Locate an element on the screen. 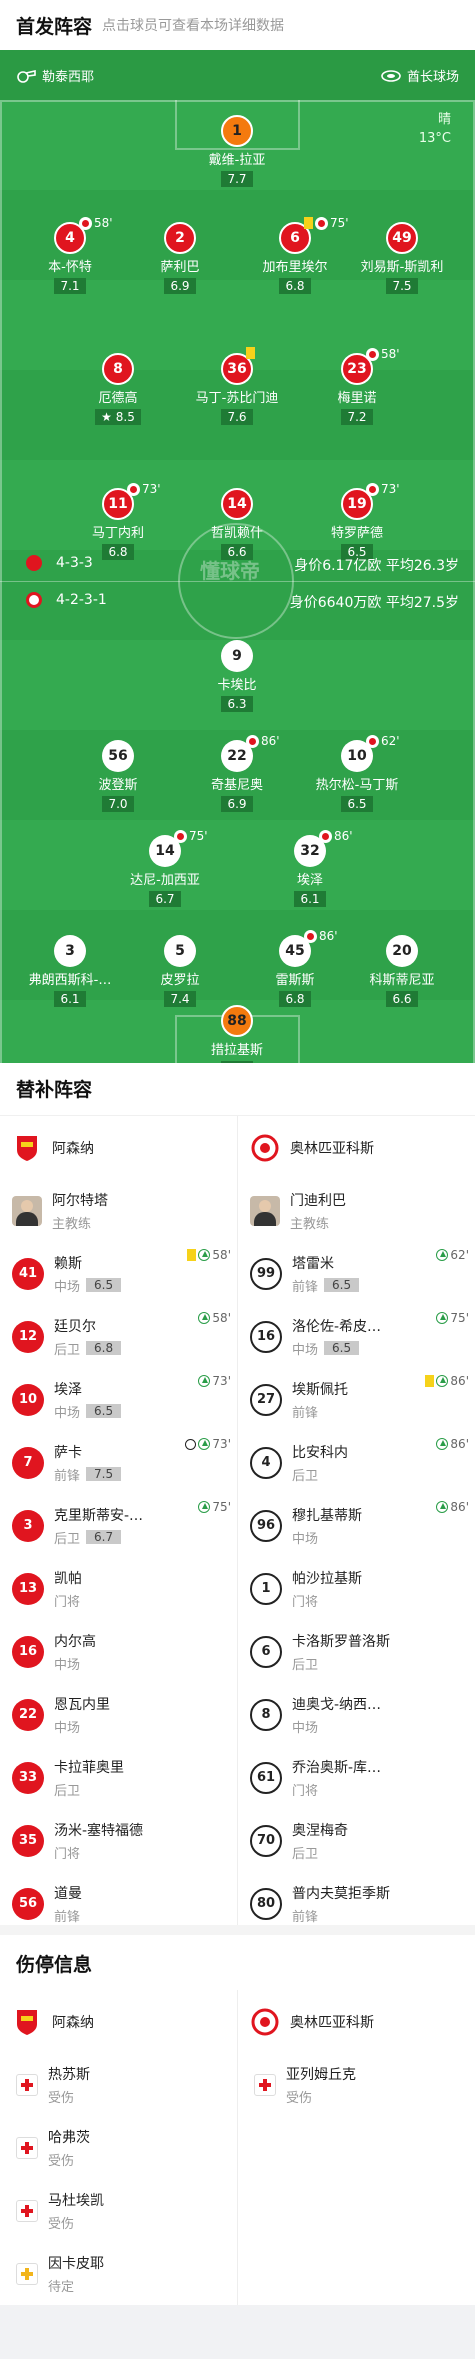 The height and width of the screenshot is (2359, 475). player-position: 中场 is located at coordinates (305, 1728).